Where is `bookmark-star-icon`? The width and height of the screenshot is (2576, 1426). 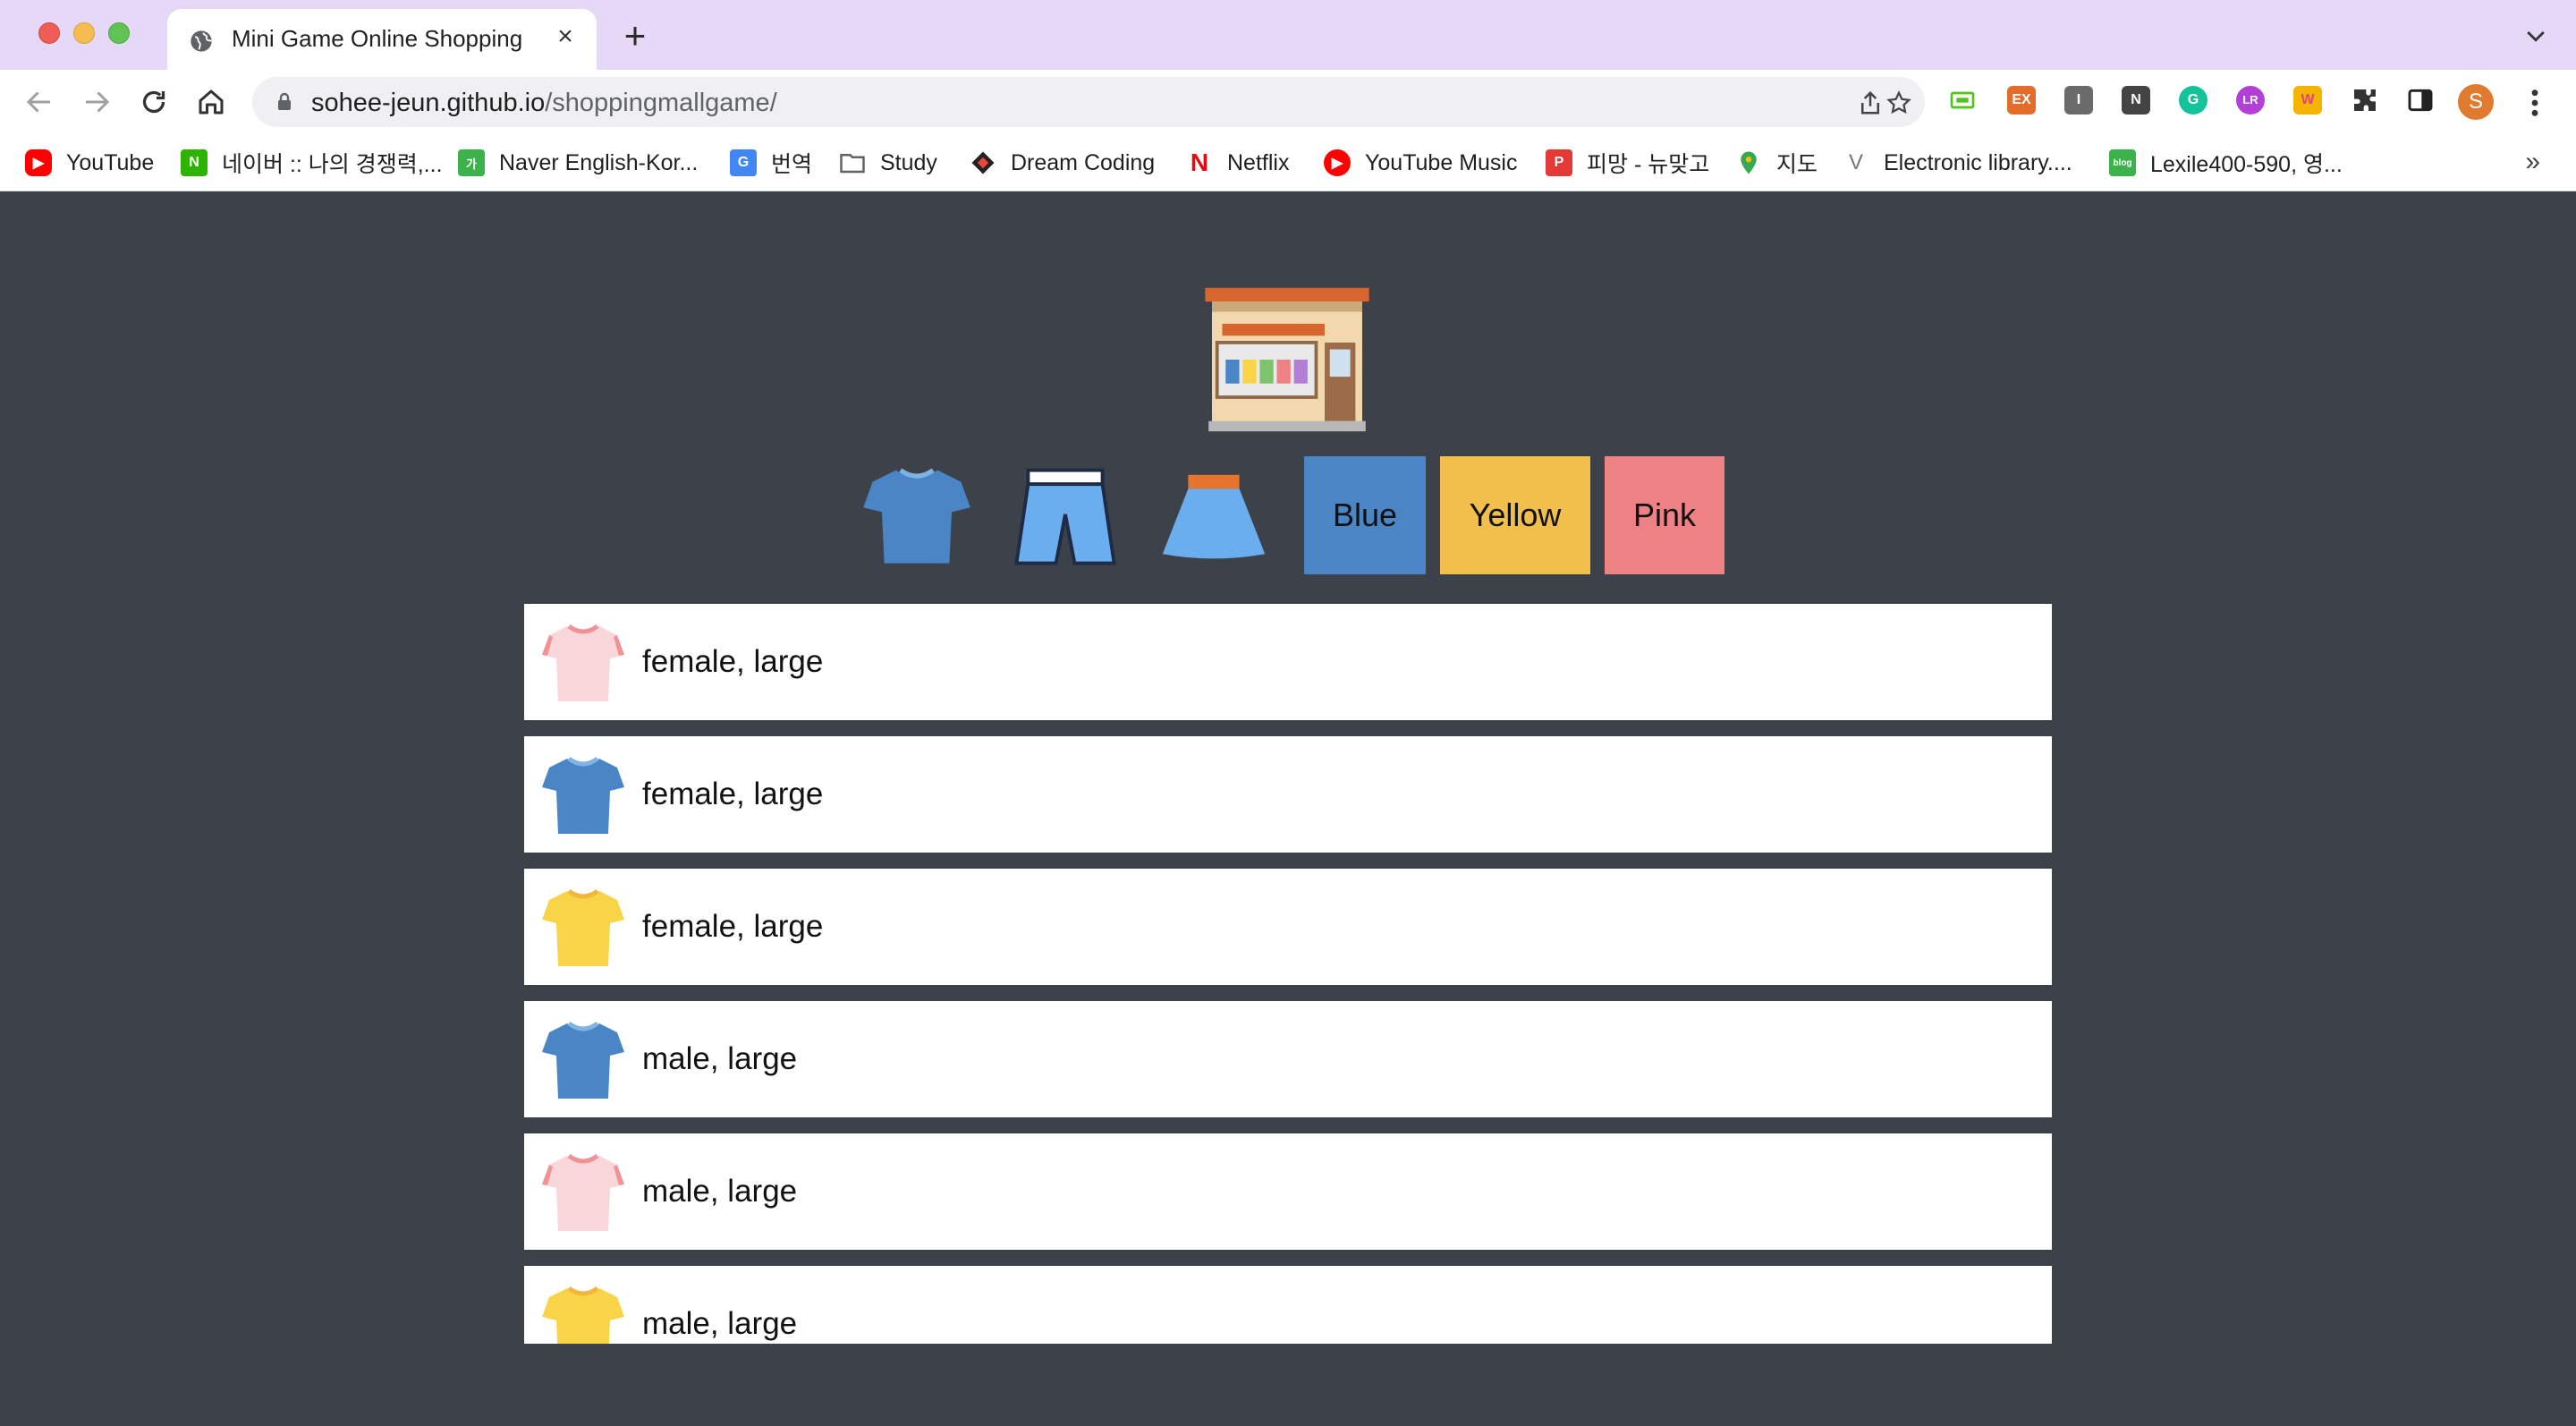 bookmark-star-icon is located at coordinates (1898, 103).